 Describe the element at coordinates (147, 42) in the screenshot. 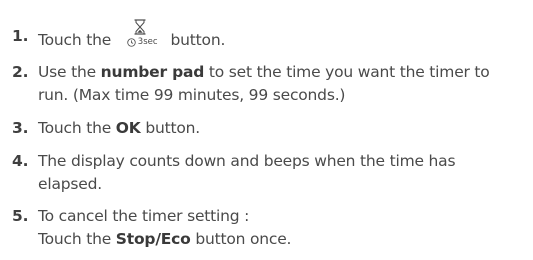

I see `timer-icon-label: 3sec` at that location.